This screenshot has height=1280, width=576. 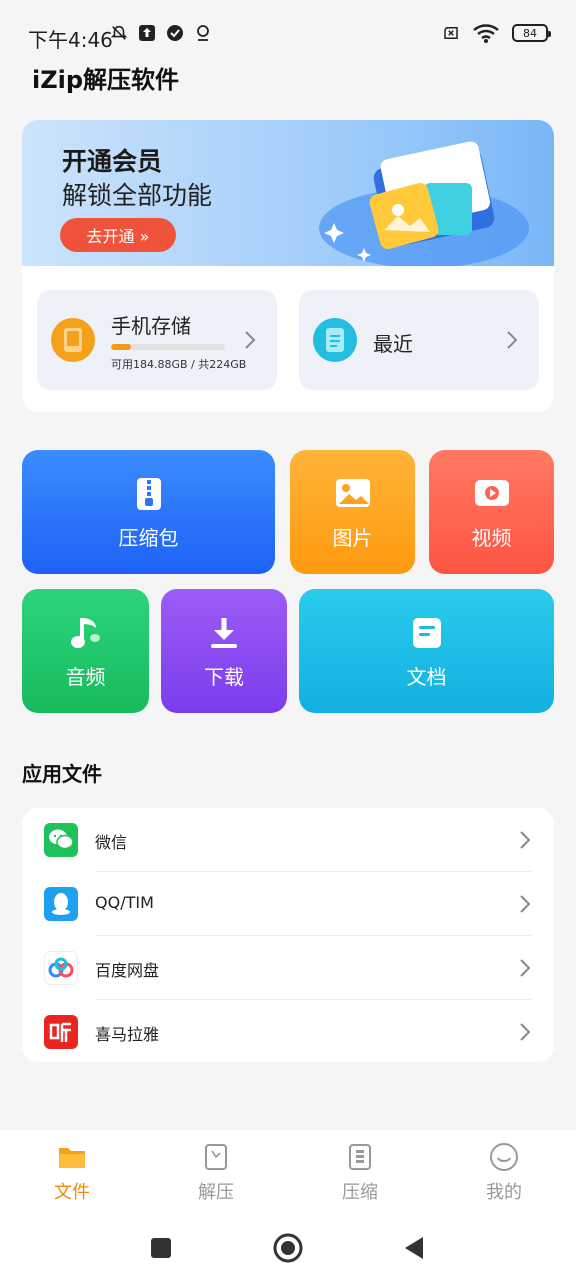 What do you see at coordinates (161, 1248) in the screenshot?
I see `recent-apps-button` at bounding box center [161, 1248].